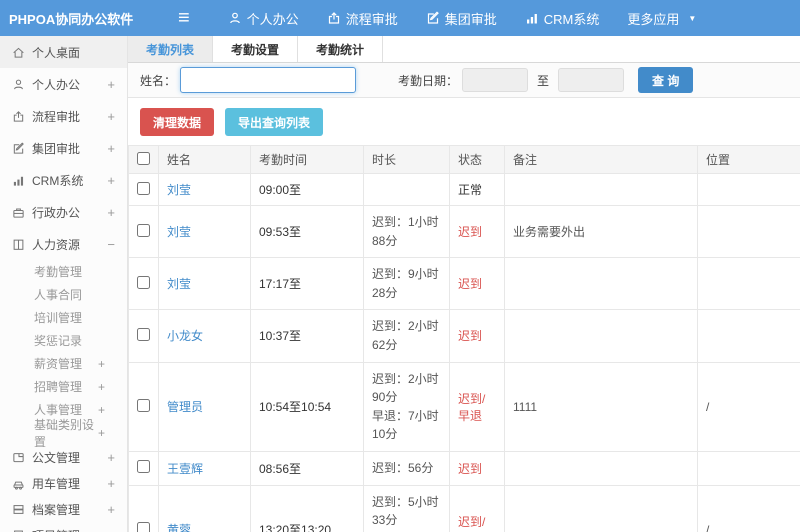  Describe the element at coordinates (63, 527) in the screenshot. I see `sidebar-item-project-management: 项目管理 +` at that location.